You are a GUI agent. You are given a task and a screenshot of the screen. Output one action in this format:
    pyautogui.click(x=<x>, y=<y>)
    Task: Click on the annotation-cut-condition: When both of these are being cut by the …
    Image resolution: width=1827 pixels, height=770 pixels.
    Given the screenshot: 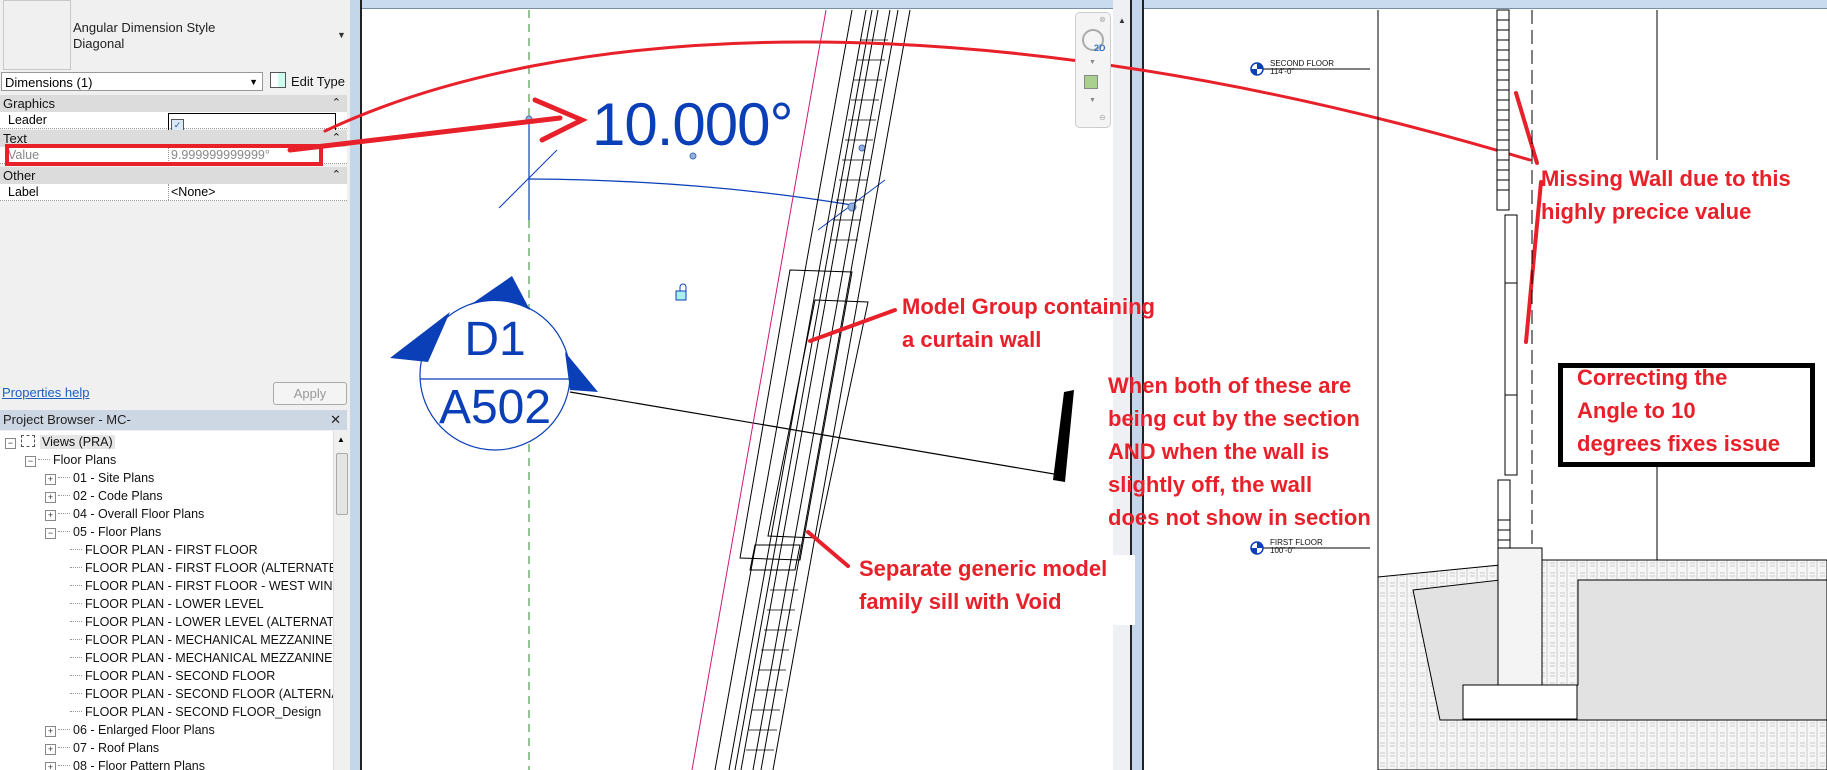 What is the action you would take?
    pyautogui.click(x=1239, y=451)
    